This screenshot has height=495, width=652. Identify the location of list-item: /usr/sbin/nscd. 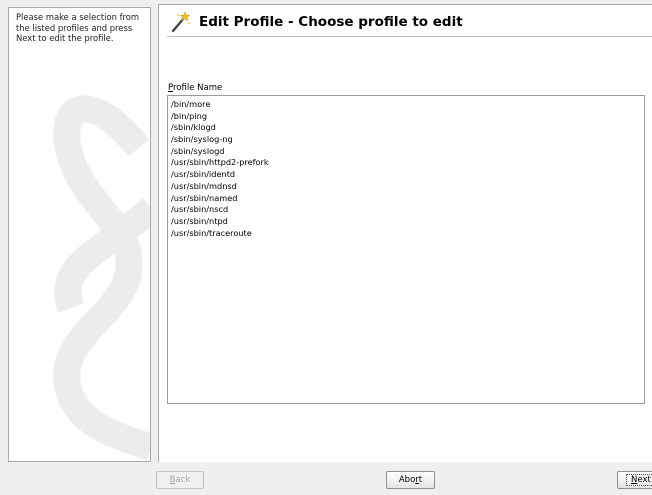
(407, 210).